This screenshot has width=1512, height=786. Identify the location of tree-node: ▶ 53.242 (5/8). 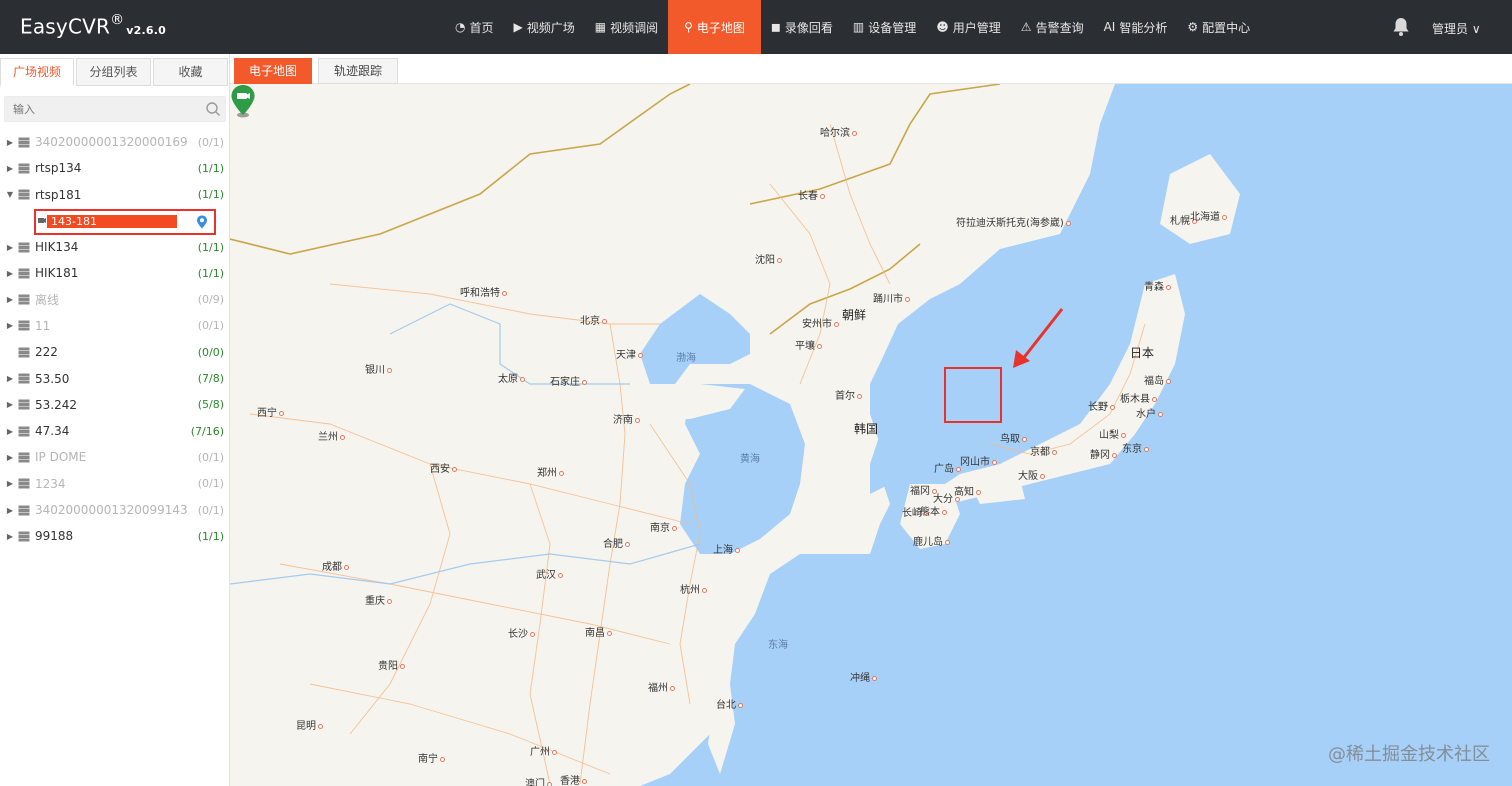
(115, 405).